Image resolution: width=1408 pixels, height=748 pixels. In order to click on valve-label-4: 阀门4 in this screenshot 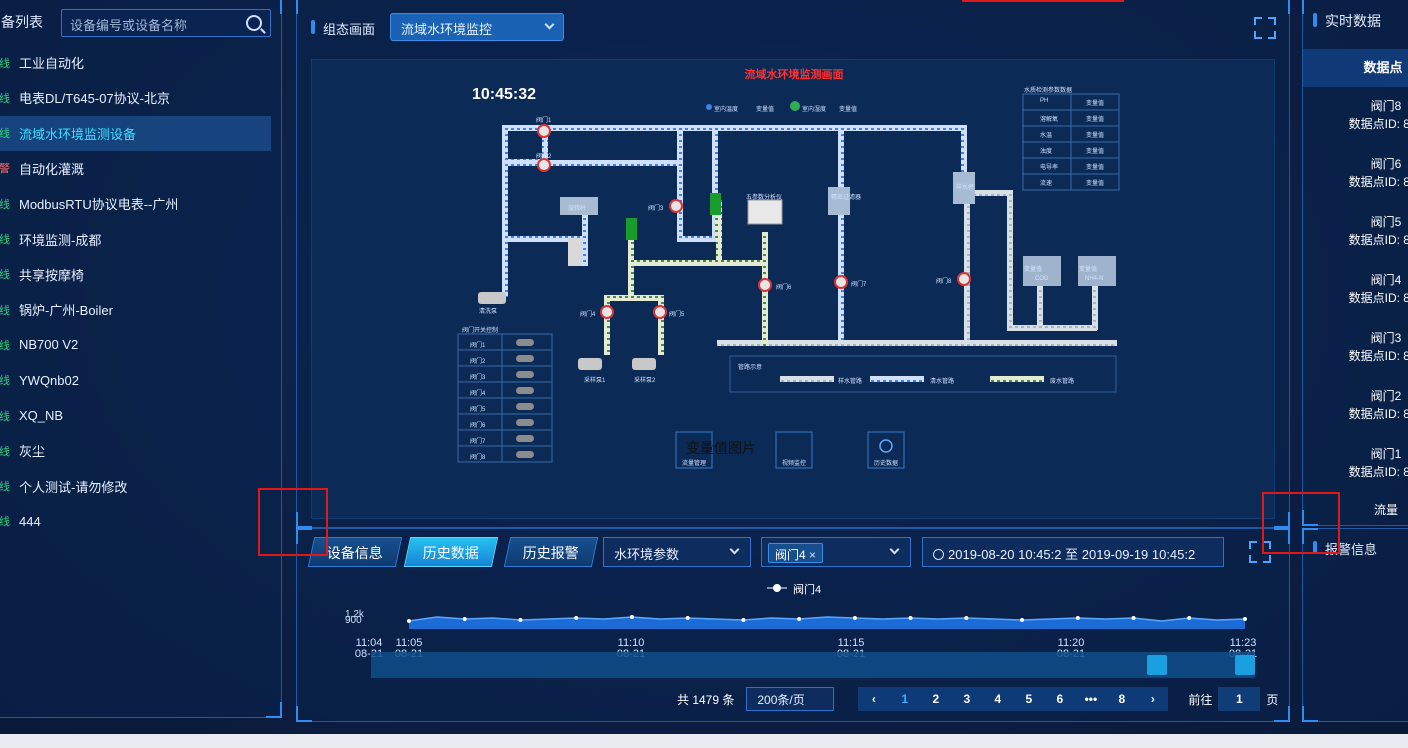, I will do `click(588, 315)`.